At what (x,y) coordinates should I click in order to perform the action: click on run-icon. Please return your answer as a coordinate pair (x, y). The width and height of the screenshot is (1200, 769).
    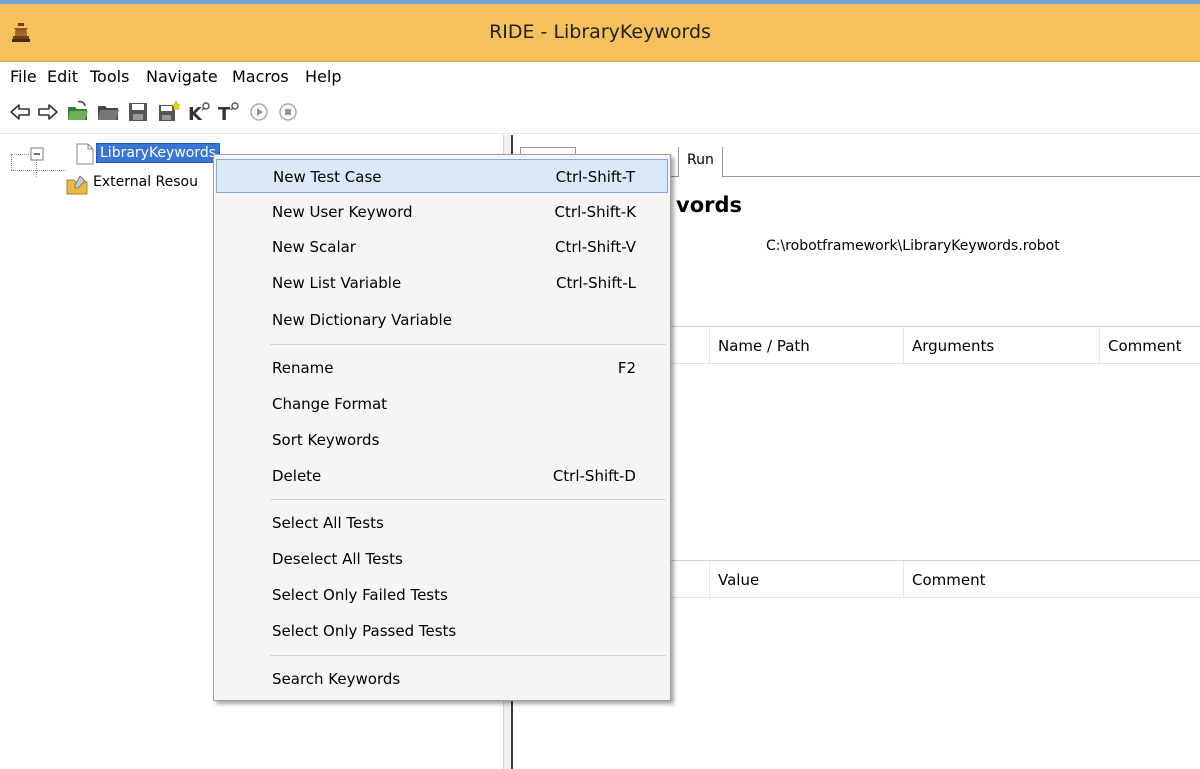
    Looking at the image, I should click on (259, 112).